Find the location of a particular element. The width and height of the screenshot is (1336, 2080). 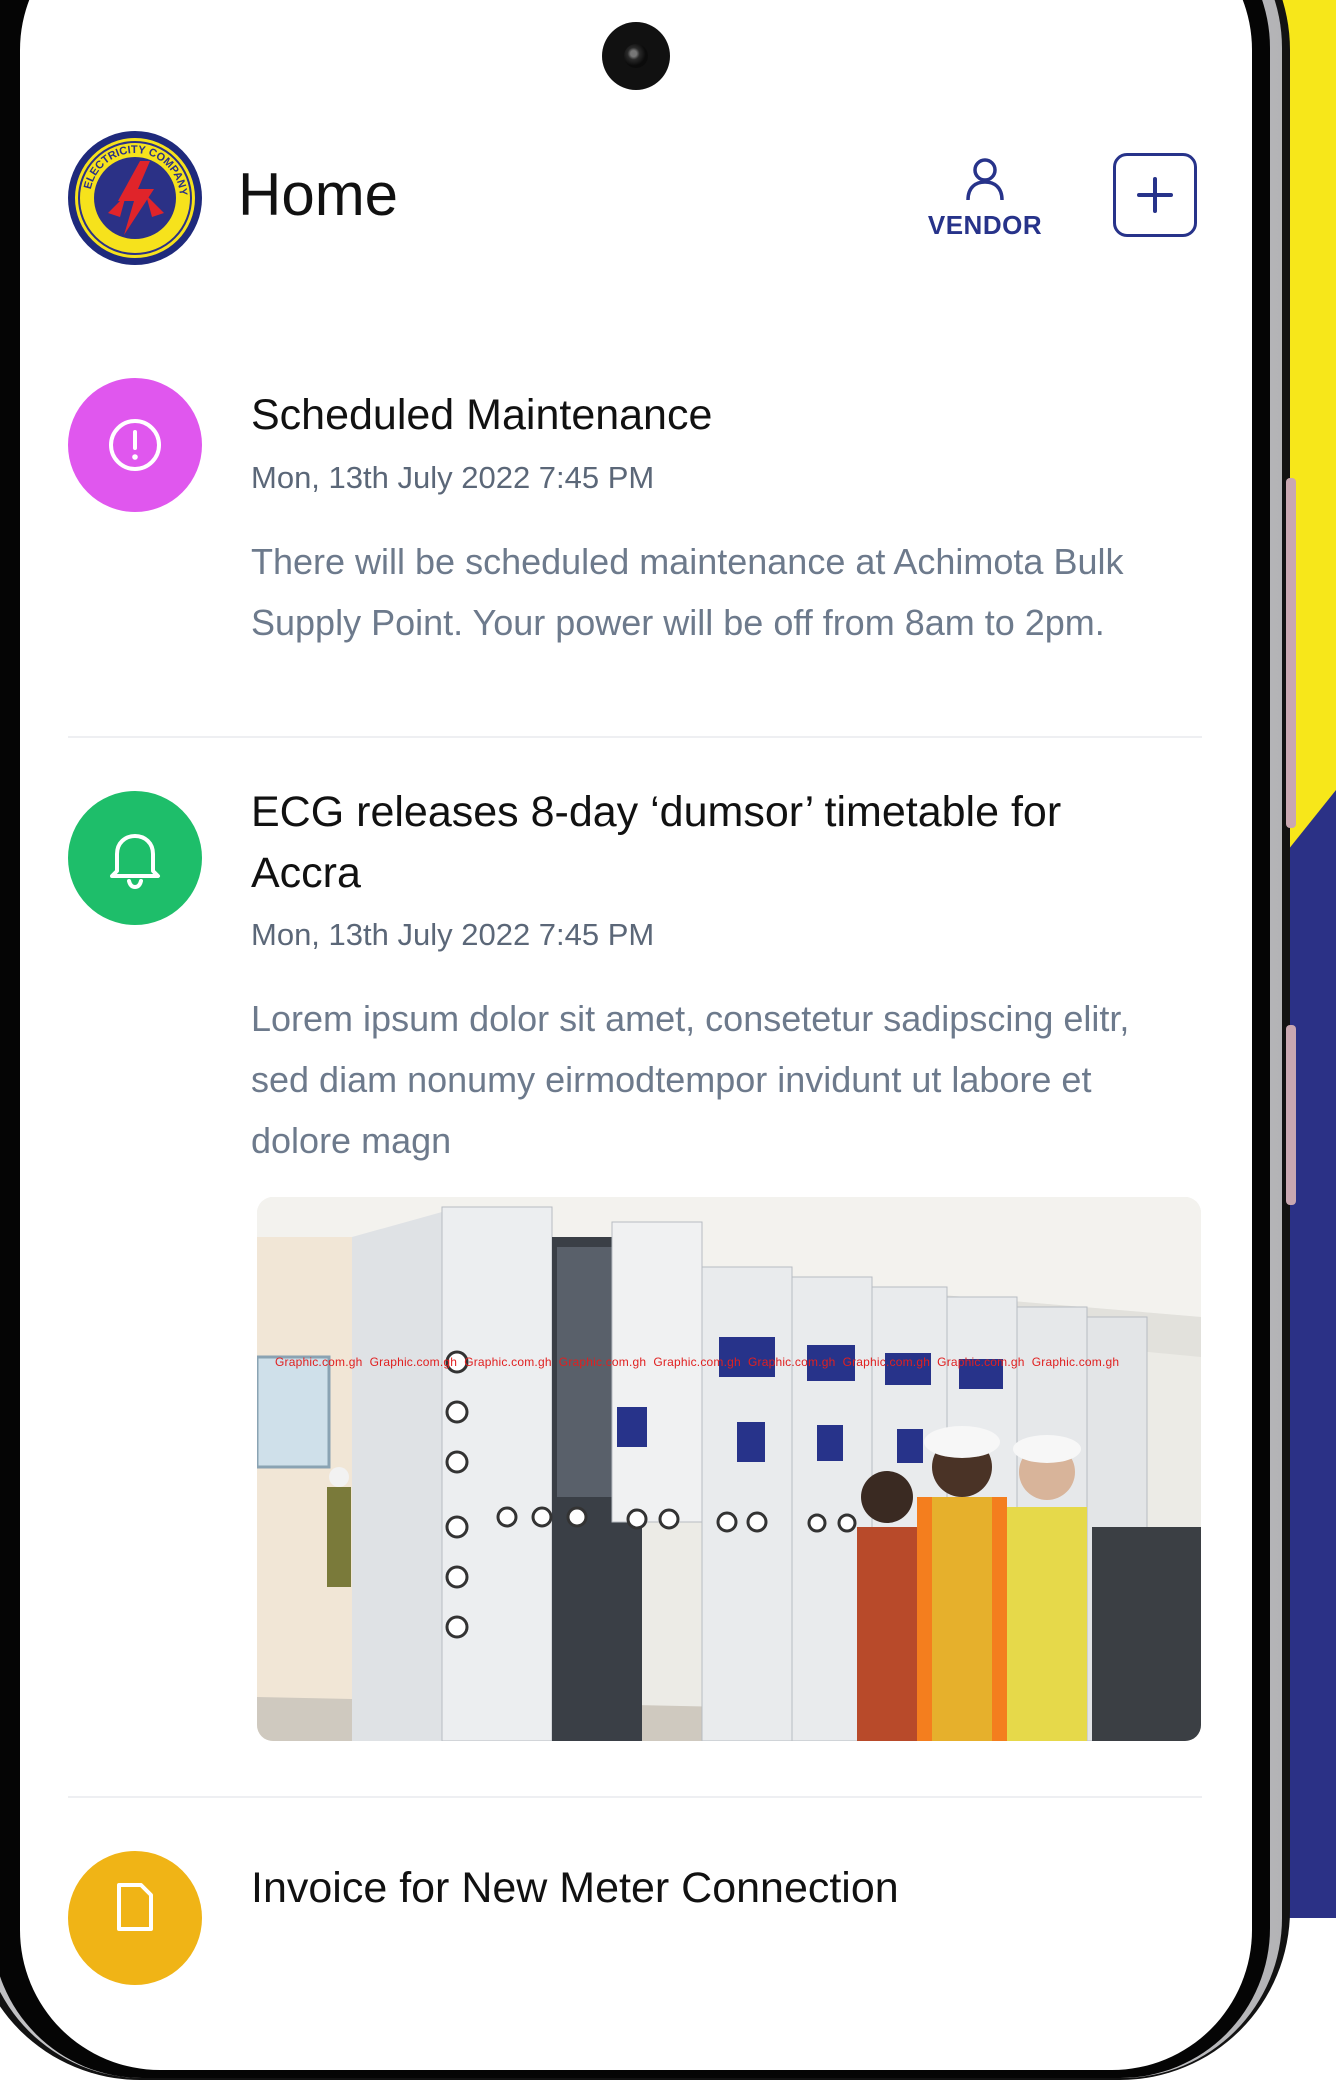

alert-circle-icon is located at coordinates (135, 445).